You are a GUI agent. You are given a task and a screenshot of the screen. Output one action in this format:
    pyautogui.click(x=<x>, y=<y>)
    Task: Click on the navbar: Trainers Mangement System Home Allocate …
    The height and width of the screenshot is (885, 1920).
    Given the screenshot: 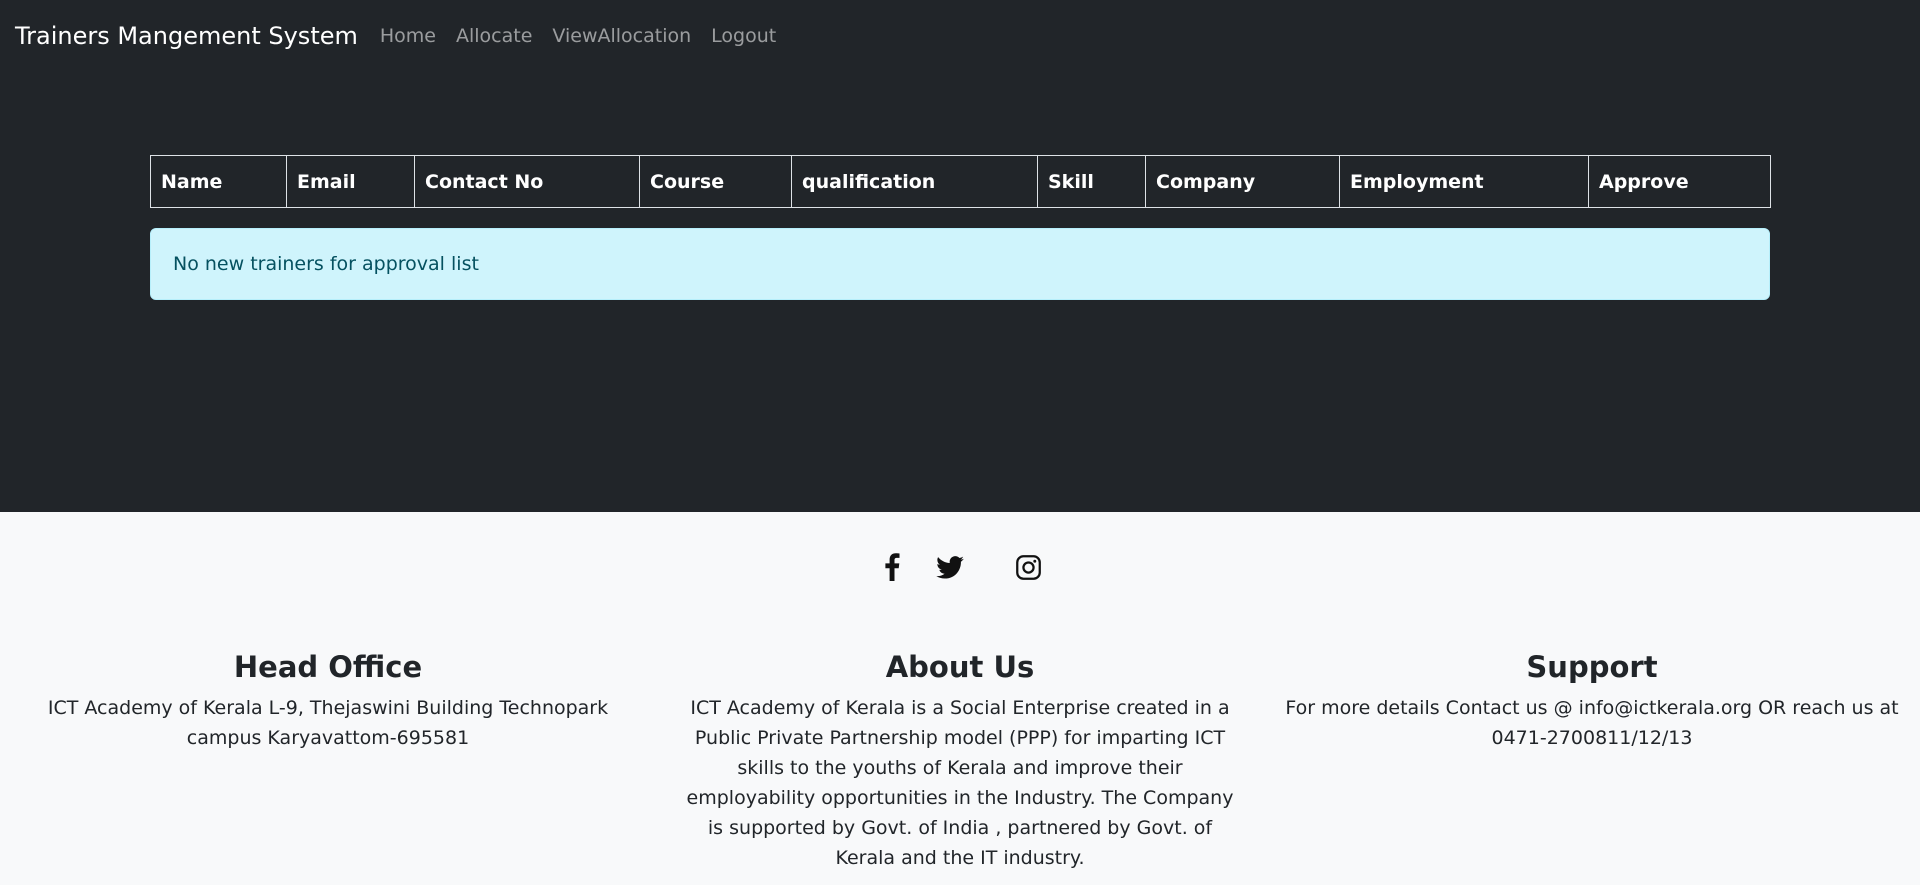 What is the action you would take?
    pyautogui.click(x=960, y=36)
    